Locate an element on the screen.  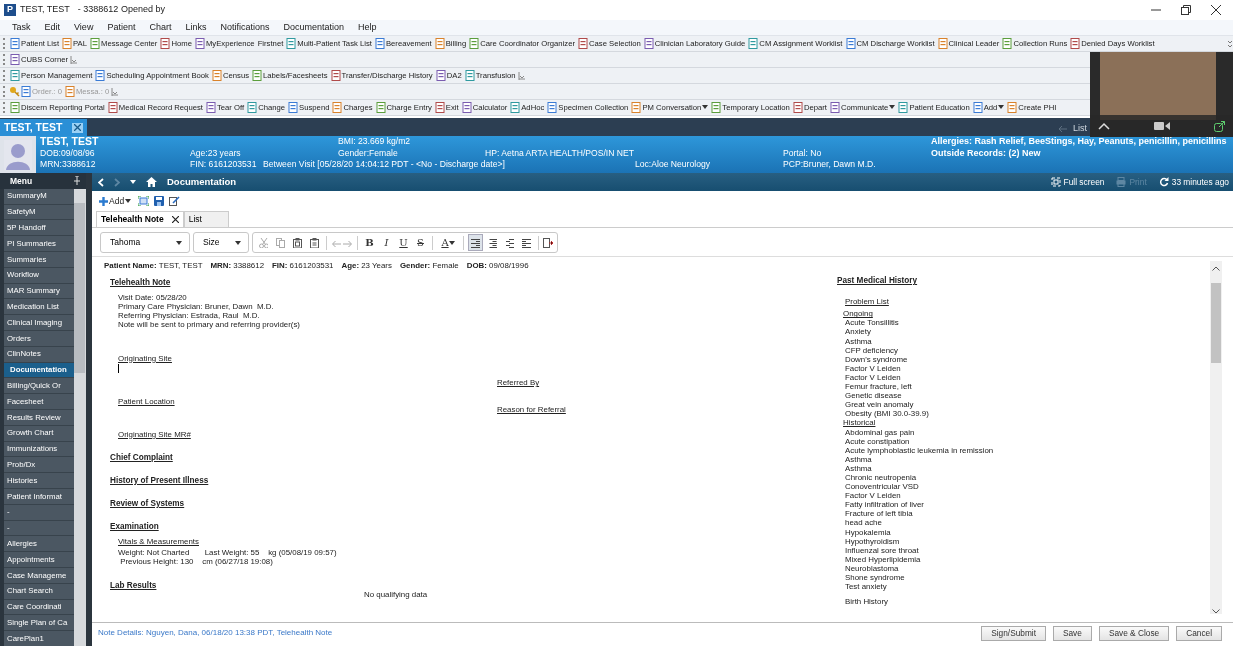
dob-text: DOB:09/08/96 is located at coordinates (68, 153).